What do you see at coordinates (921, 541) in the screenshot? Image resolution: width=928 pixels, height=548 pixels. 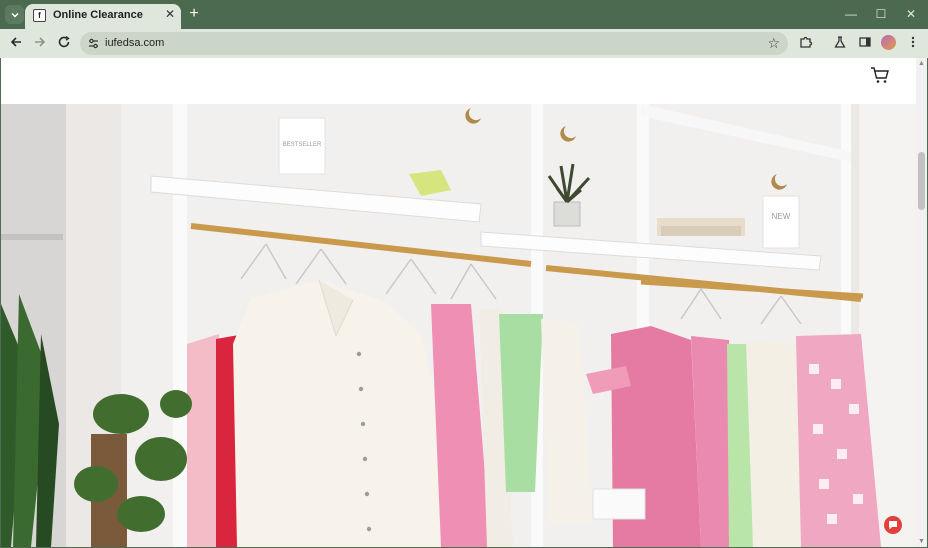 I see `scroll-down-icon: ▼` at bounding box center [921, 541].